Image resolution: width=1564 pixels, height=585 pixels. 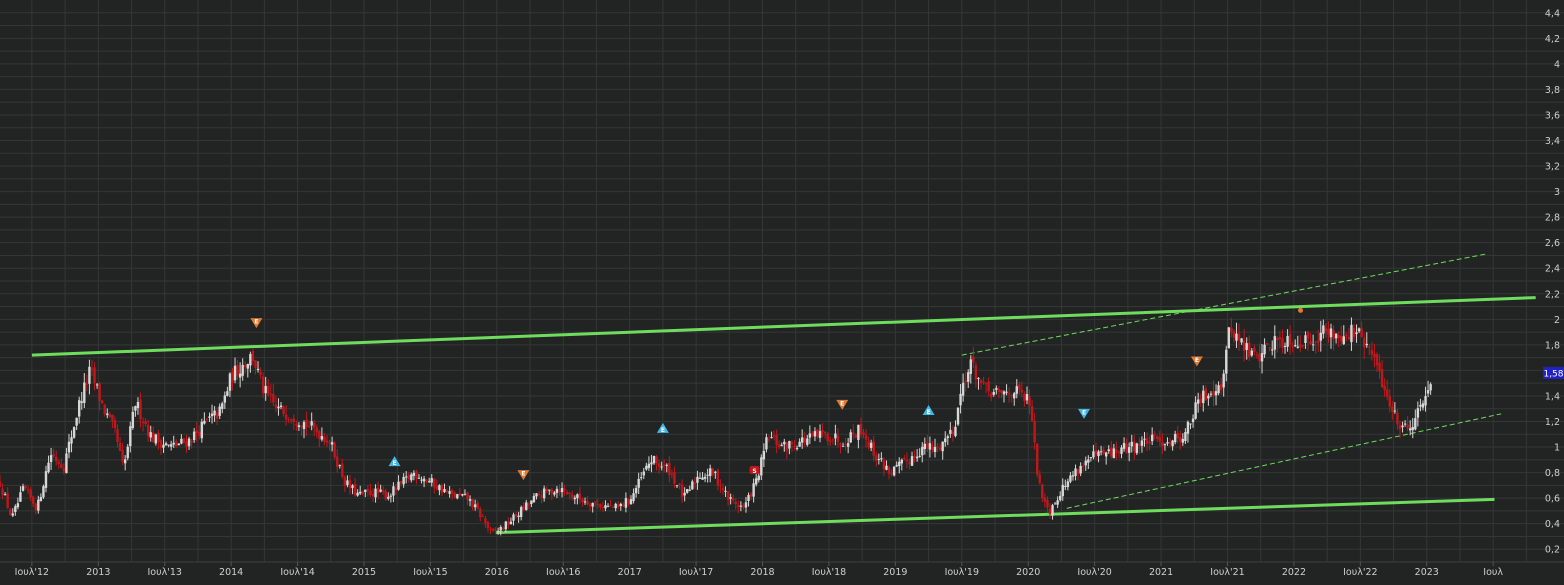 I want to click on x-tick-label: 2023, so click(x=1427, y=572).